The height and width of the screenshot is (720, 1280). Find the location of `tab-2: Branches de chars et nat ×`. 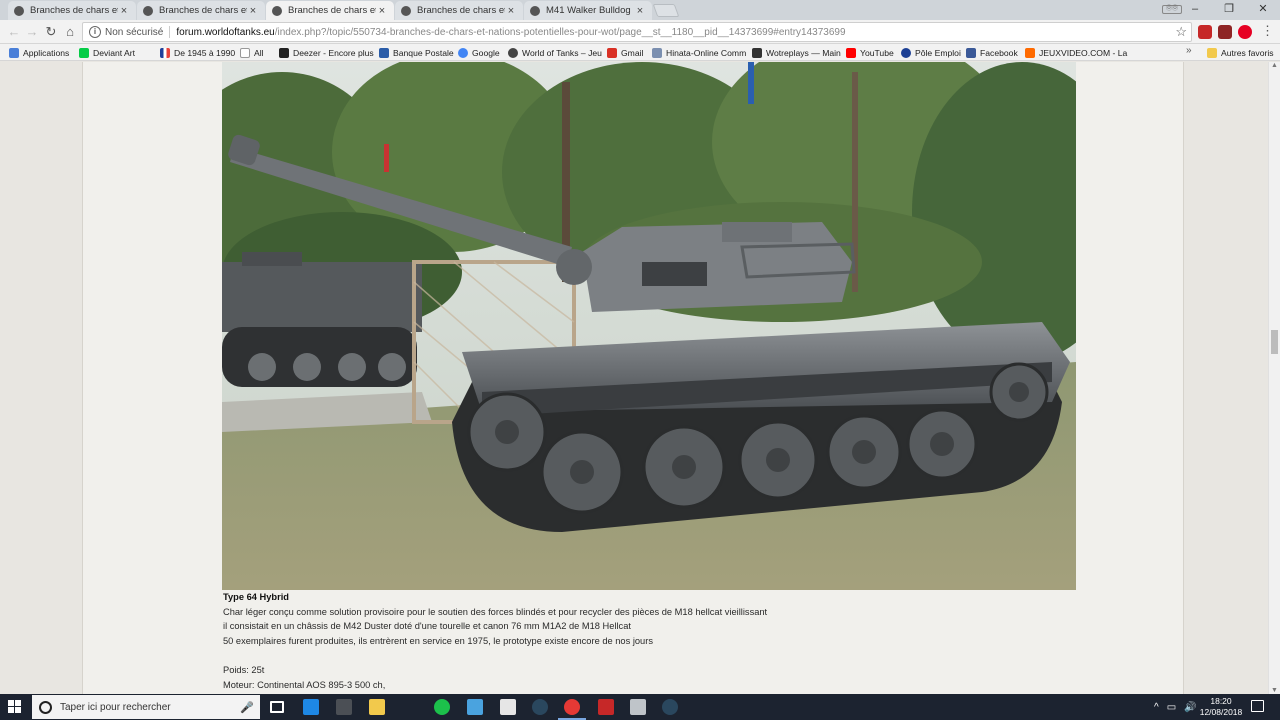

tab-2: Branches de chars et nat × is located at coordinates (201, 10).